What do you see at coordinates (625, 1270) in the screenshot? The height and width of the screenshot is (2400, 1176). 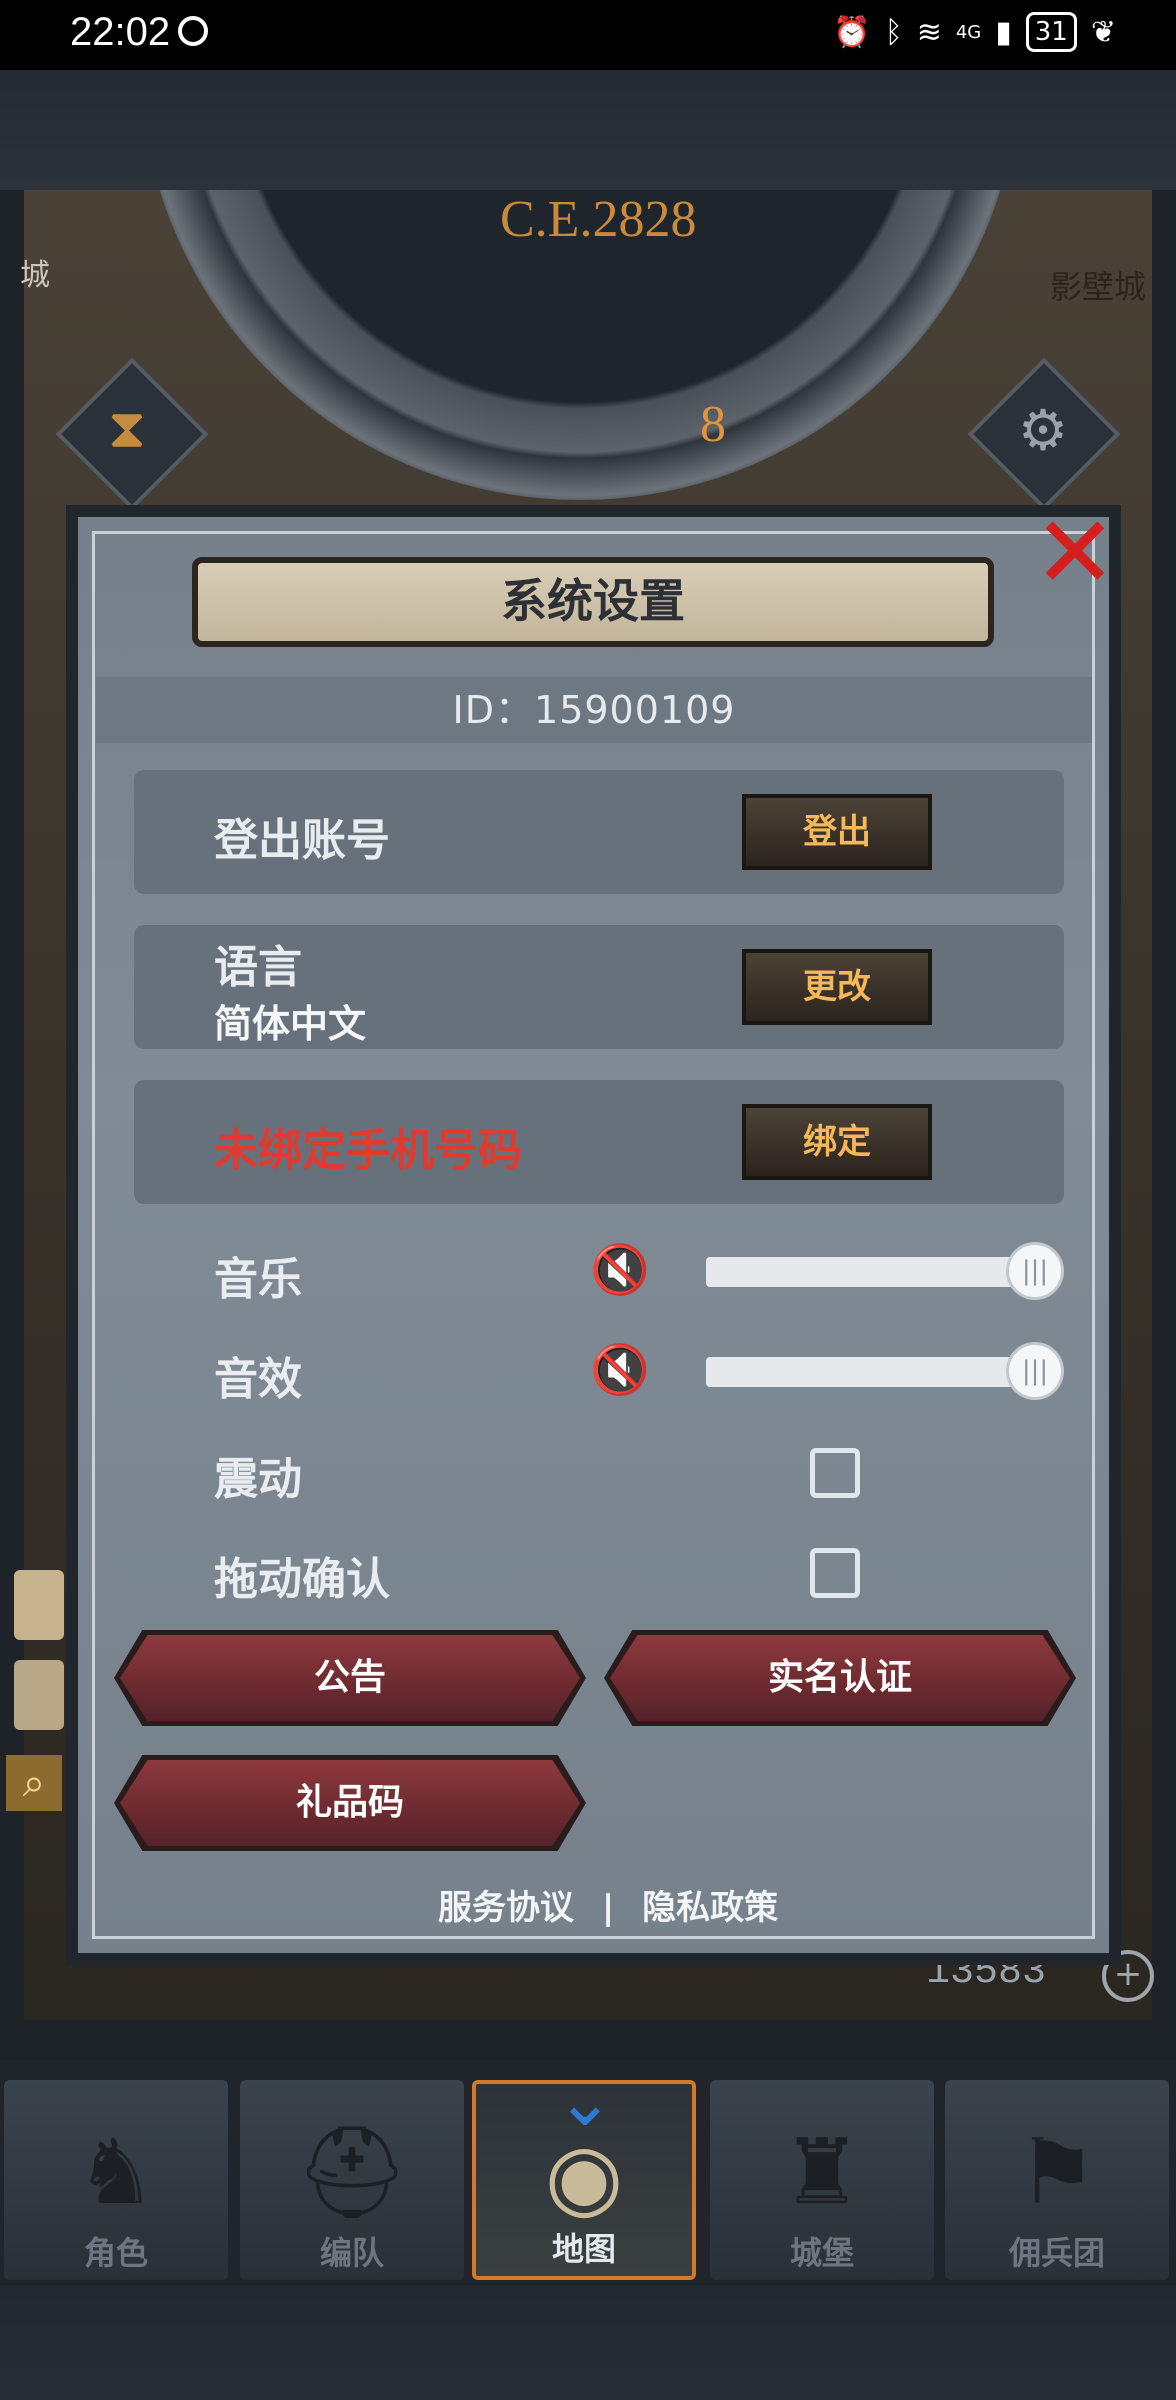 I see `music-mute-icon: 🔇` at bounding box center [625, 1270].